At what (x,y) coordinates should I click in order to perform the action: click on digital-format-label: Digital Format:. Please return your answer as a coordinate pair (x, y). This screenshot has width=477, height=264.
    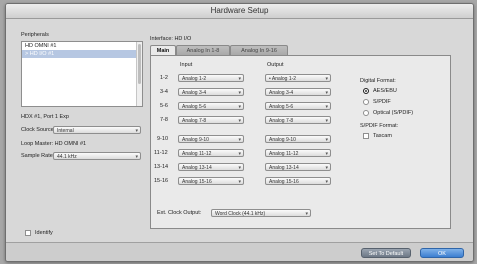
    Looking at the image, I should click on (378, 81).